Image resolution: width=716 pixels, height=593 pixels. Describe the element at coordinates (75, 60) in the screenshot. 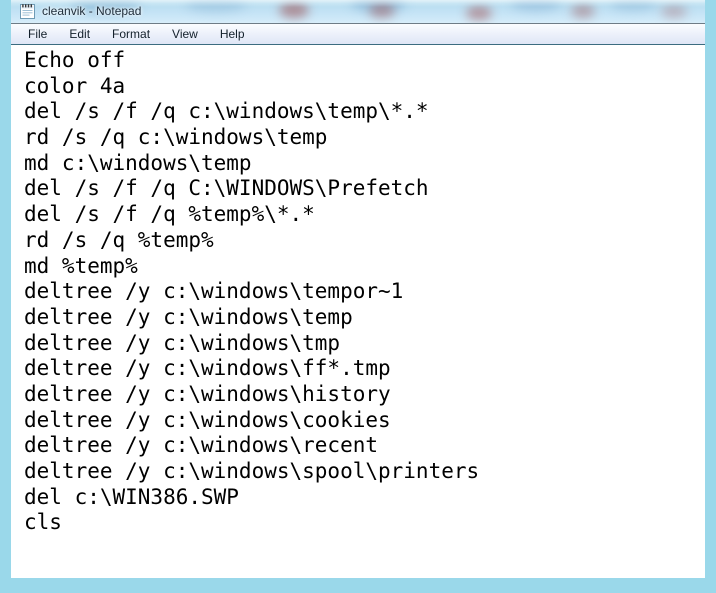

I see `editor-line: Echo off` at that location.